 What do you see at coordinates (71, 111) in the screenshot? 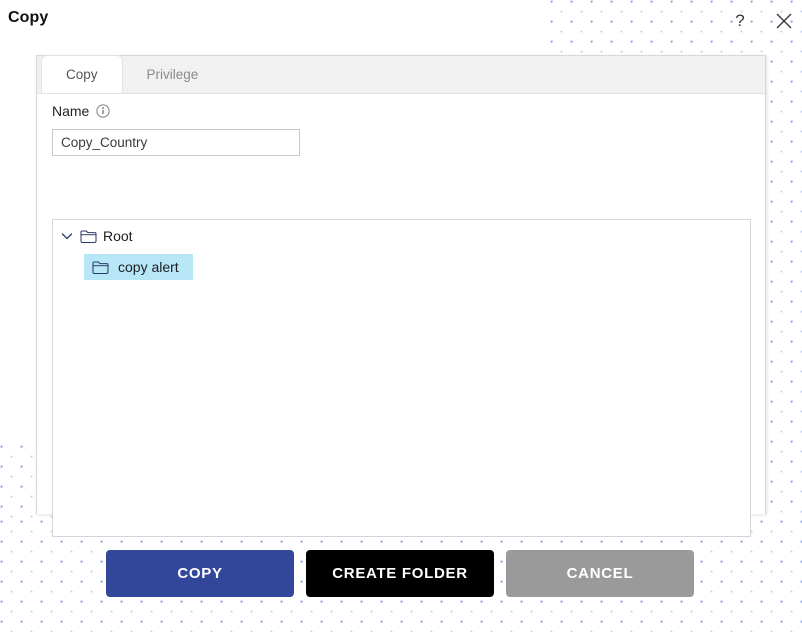
I see `name-label: Name` at bounding box center [71, 111].